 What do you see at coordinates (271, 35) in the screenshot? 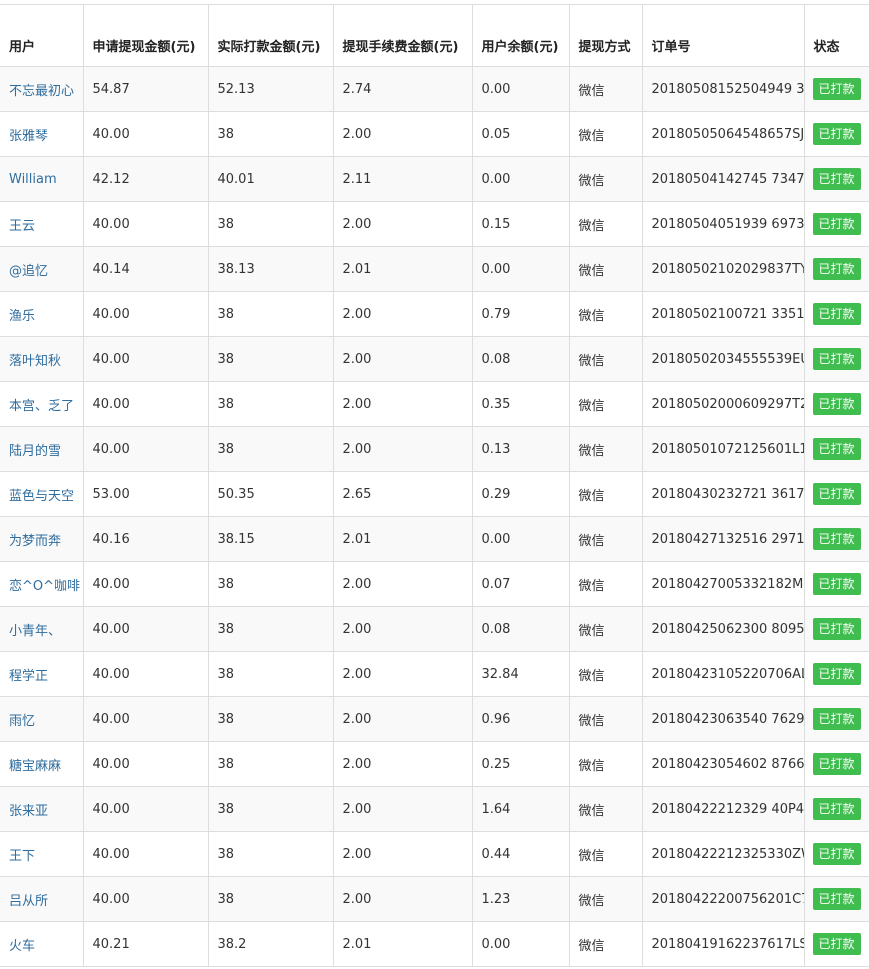
I see `header-actual-amount: 实际打款金额(元)` at bounding box center [271, 35].